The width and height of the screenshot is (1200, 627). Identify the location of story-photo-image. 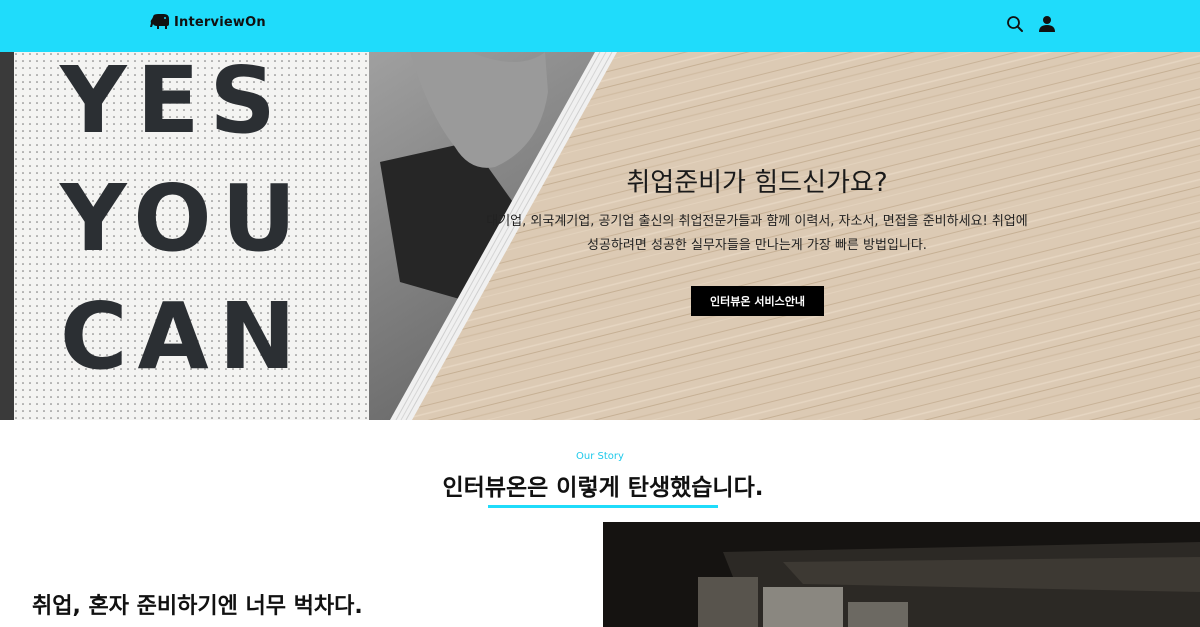
(901, 574).